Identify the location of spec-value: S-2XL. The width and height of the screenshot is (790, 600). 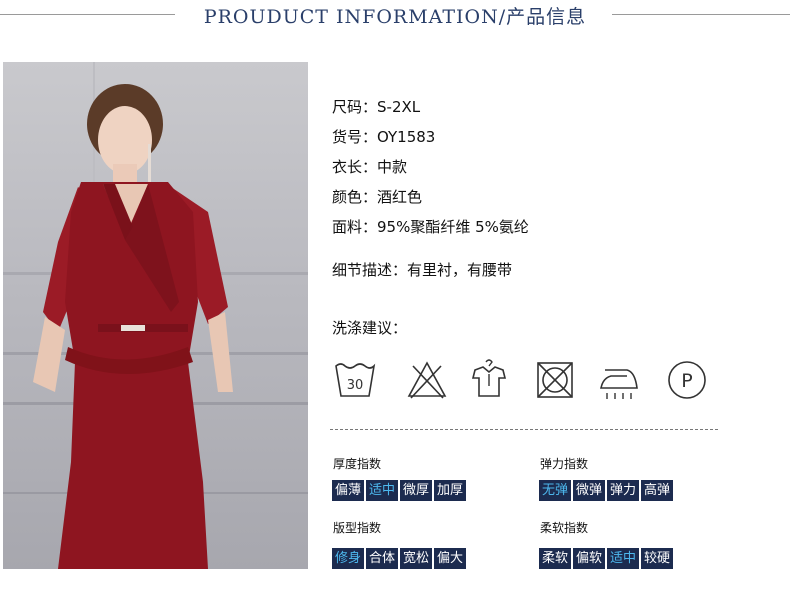
(399, 107).